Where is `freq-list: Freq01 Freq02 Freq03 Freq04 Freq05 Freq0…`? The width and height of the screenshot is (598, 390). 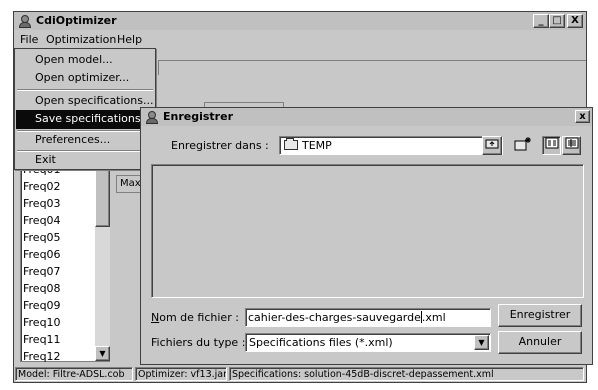
freq-list: Freq01 Freq02 Freq03 Freq04 Freq05 Freq0… is located at coordinates (65, 261).